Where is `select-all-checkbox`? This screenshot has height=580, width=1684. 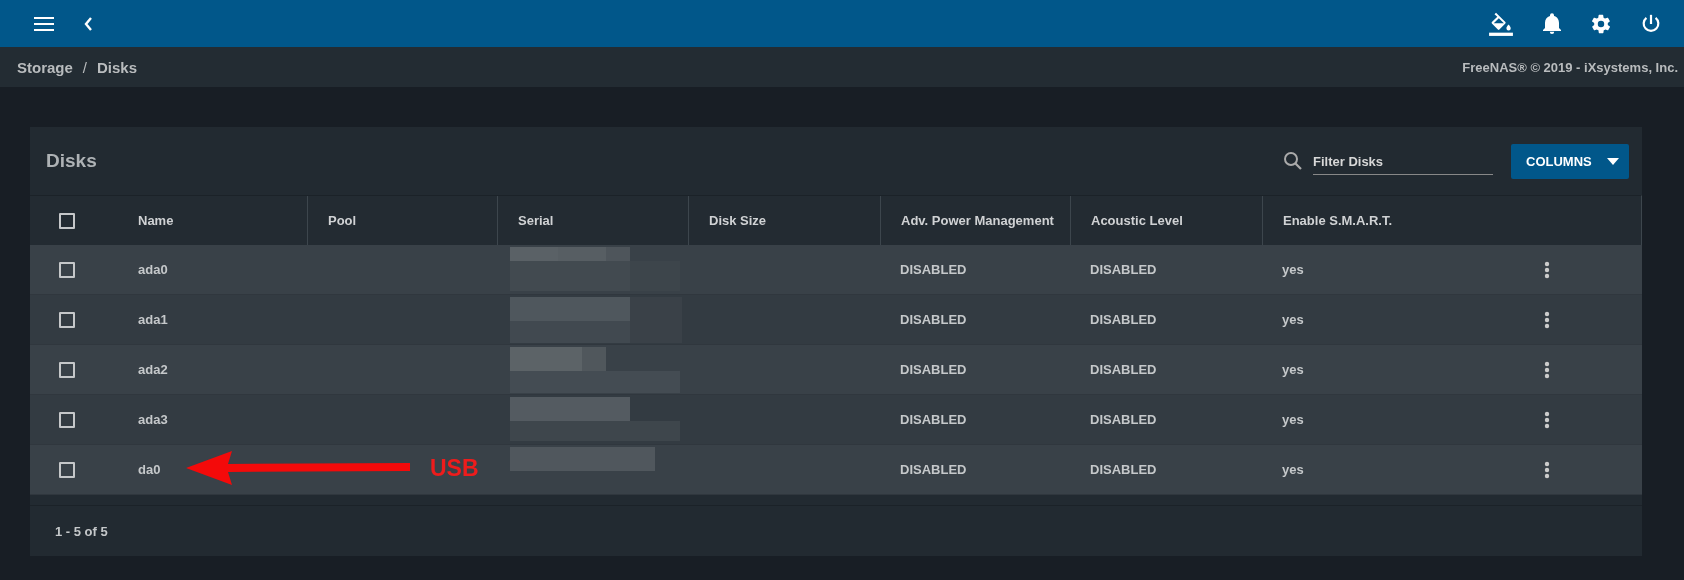 select-all-checkbox is located at coordinates (67, 220).